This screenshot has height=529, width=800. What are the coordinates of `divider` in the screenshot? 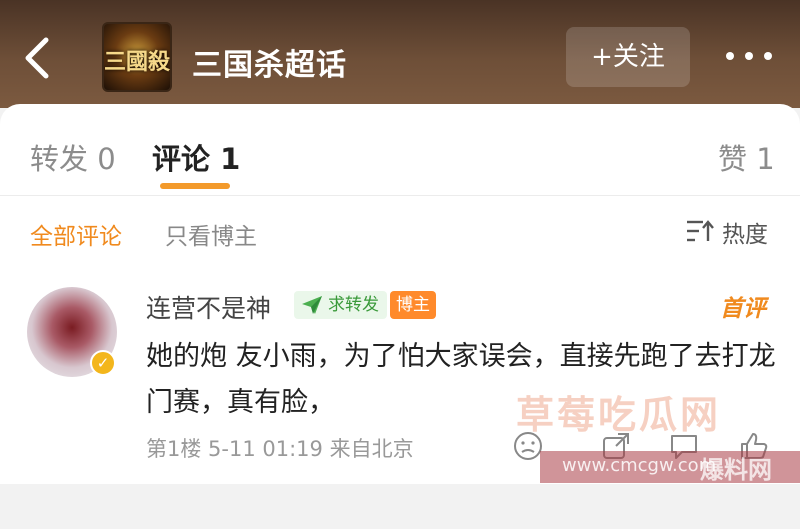 It's located at (400, 195).